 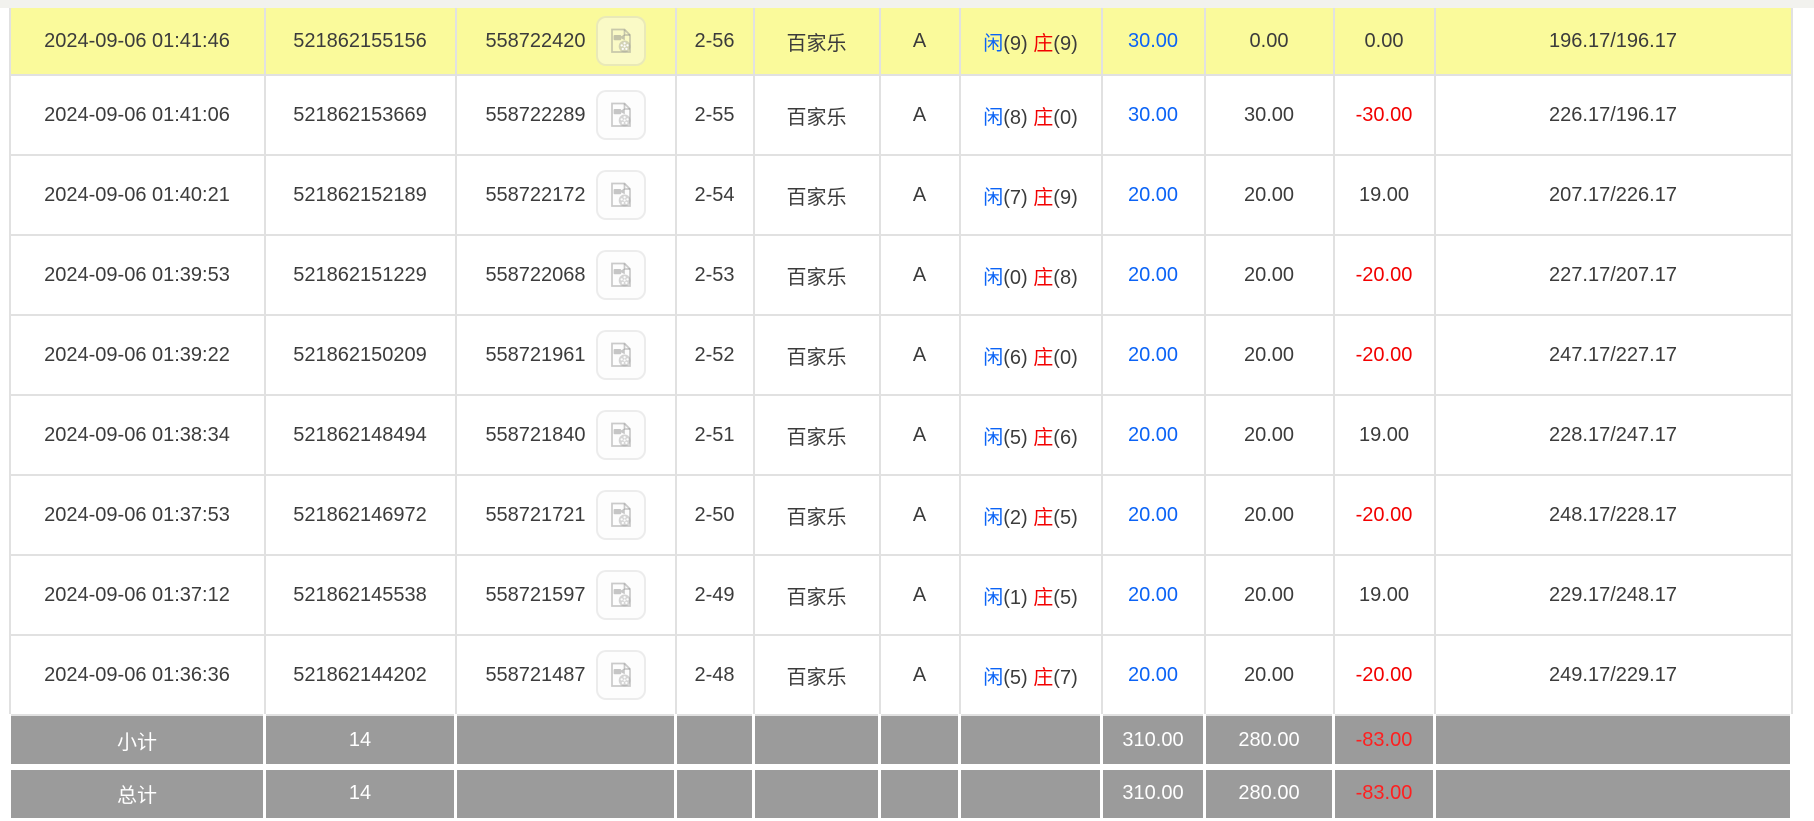 I want to click on balance: 247.17/227.17, so click(x=1613, y=355).